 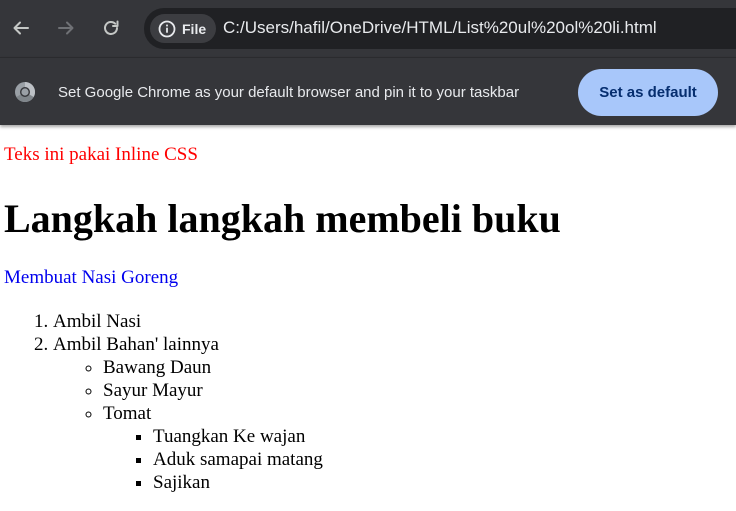 I want to click on instruction-label: Tuangkan Ke wajan, so click(x=229, y=436).